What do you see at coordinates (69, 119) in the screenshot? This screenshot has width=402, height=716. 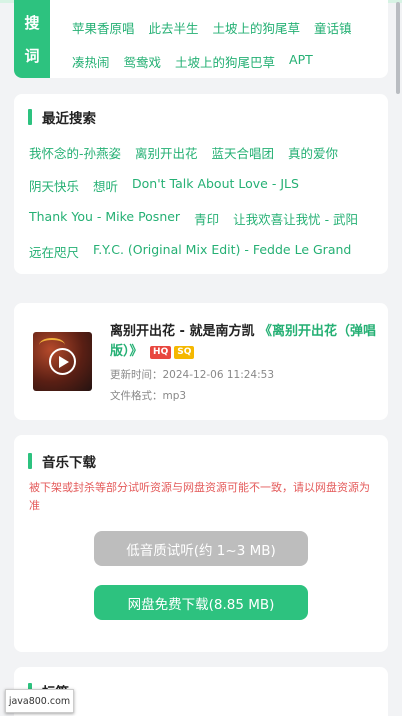 I see `recent-search-title: 最近搜索` at bounding box center [69, 119].